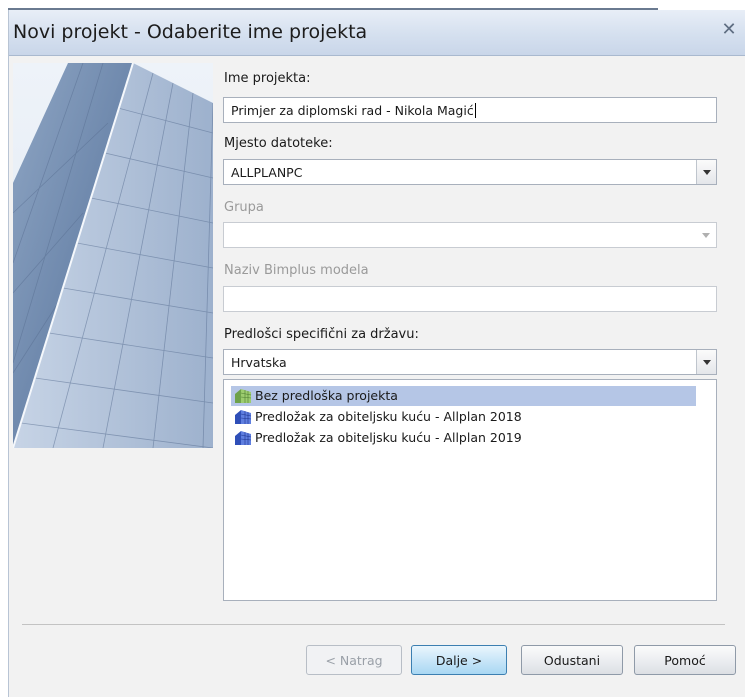 The image size is (745, 697). I want to click on project-name-input: Primjer za diplomski rad - Nikola Magić, so click(470, 110).